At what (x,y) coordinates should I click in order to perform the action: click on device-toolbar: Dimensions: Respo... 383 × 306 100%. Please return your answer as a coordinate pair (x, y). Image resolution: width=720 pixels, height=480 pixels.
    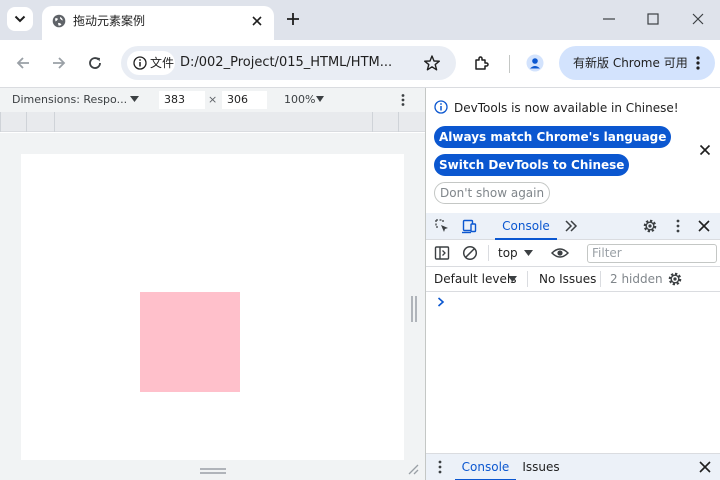
    Looking at the image, I should click on (212, 100).